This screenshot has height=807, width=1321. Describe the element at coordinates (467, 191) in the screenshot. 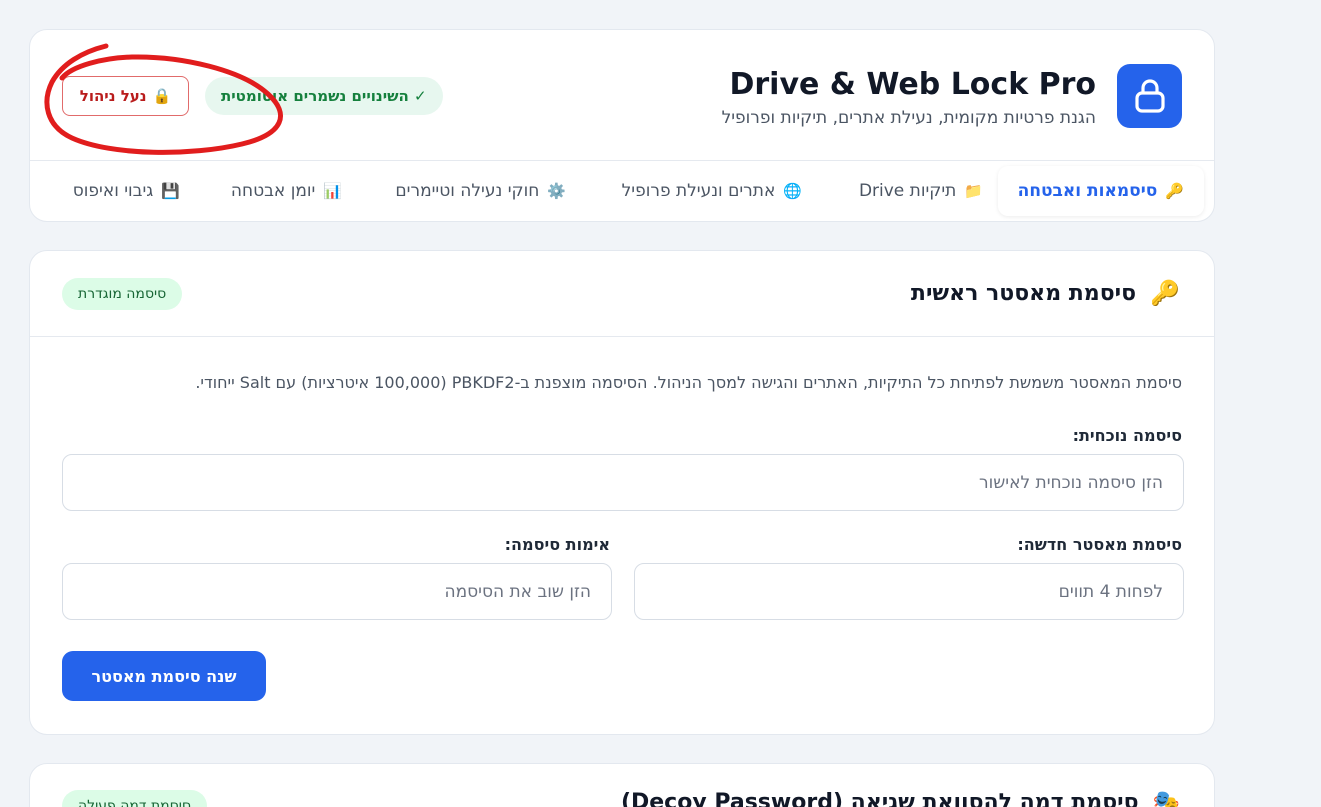

I see `tab-label: חוקי נעילה וטיימרים` at that location.